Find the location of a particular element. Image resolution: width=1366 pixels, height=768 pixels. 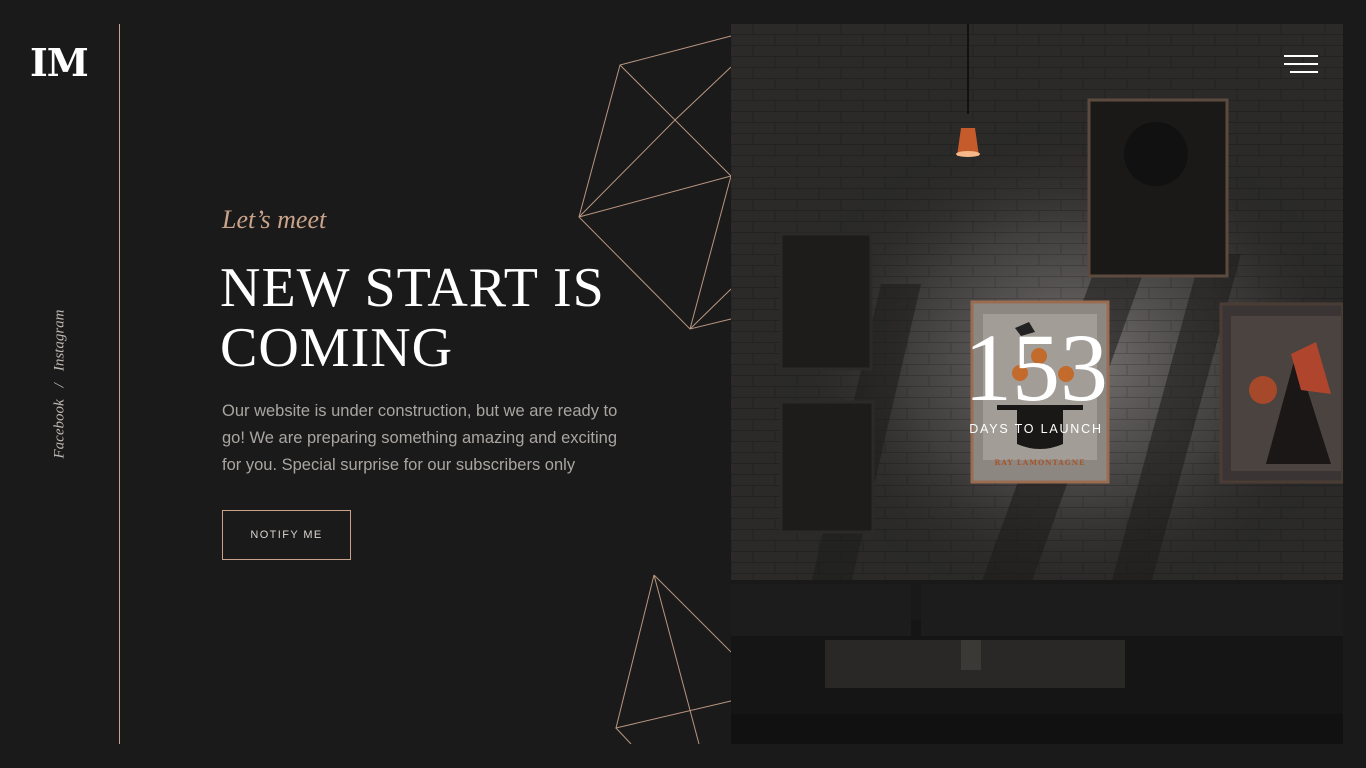

launch-countdown: 153 DAYS TO LAUNCH is located at coordinates (1036, 375).